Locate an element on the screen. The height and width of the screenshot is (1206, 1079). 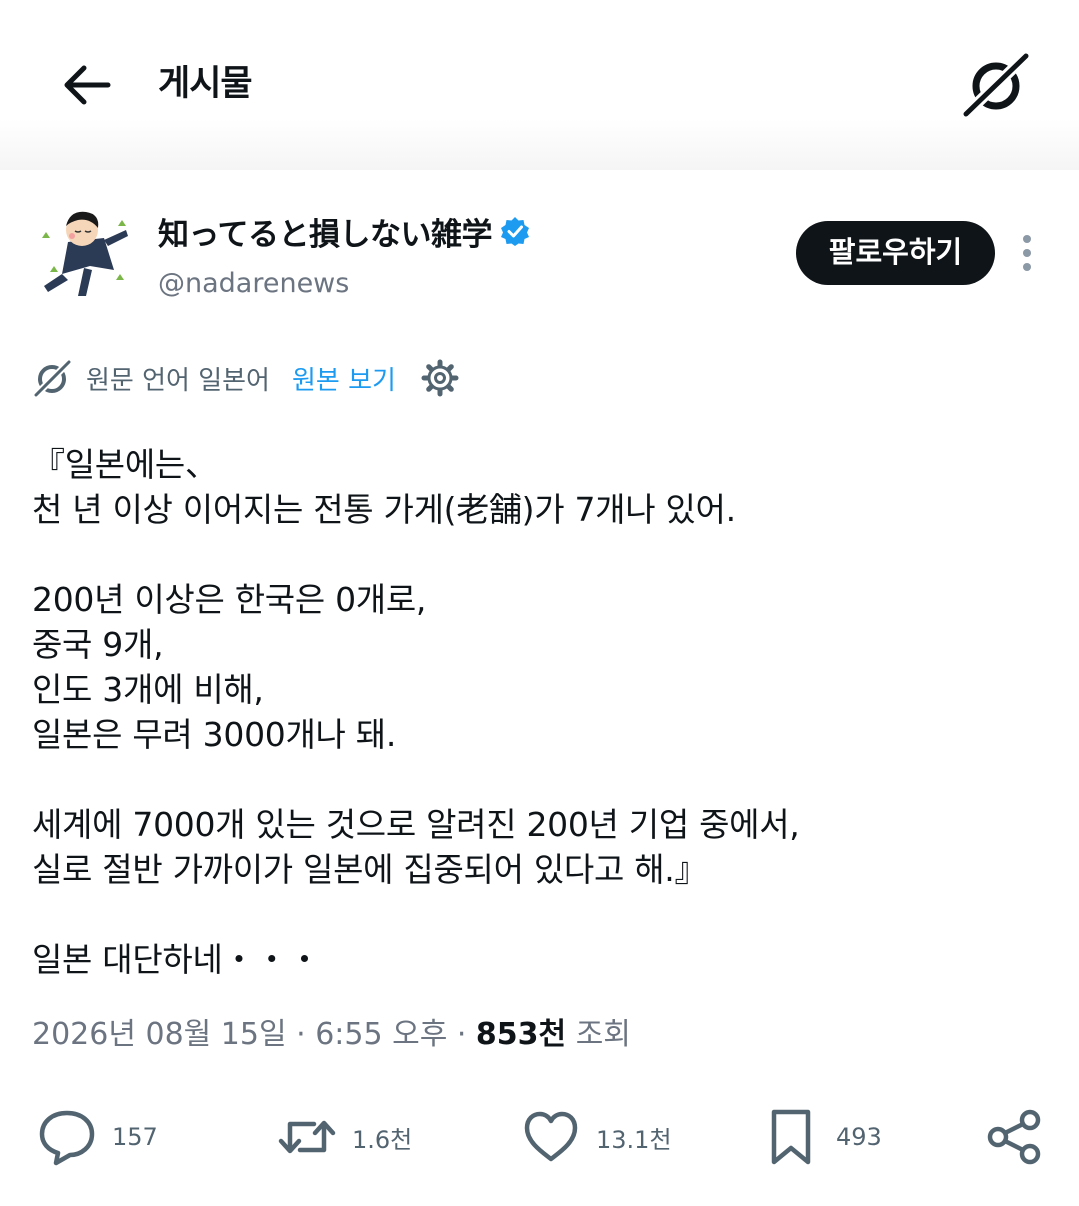
bookmark-icon is located at coordinates (791, 1137).